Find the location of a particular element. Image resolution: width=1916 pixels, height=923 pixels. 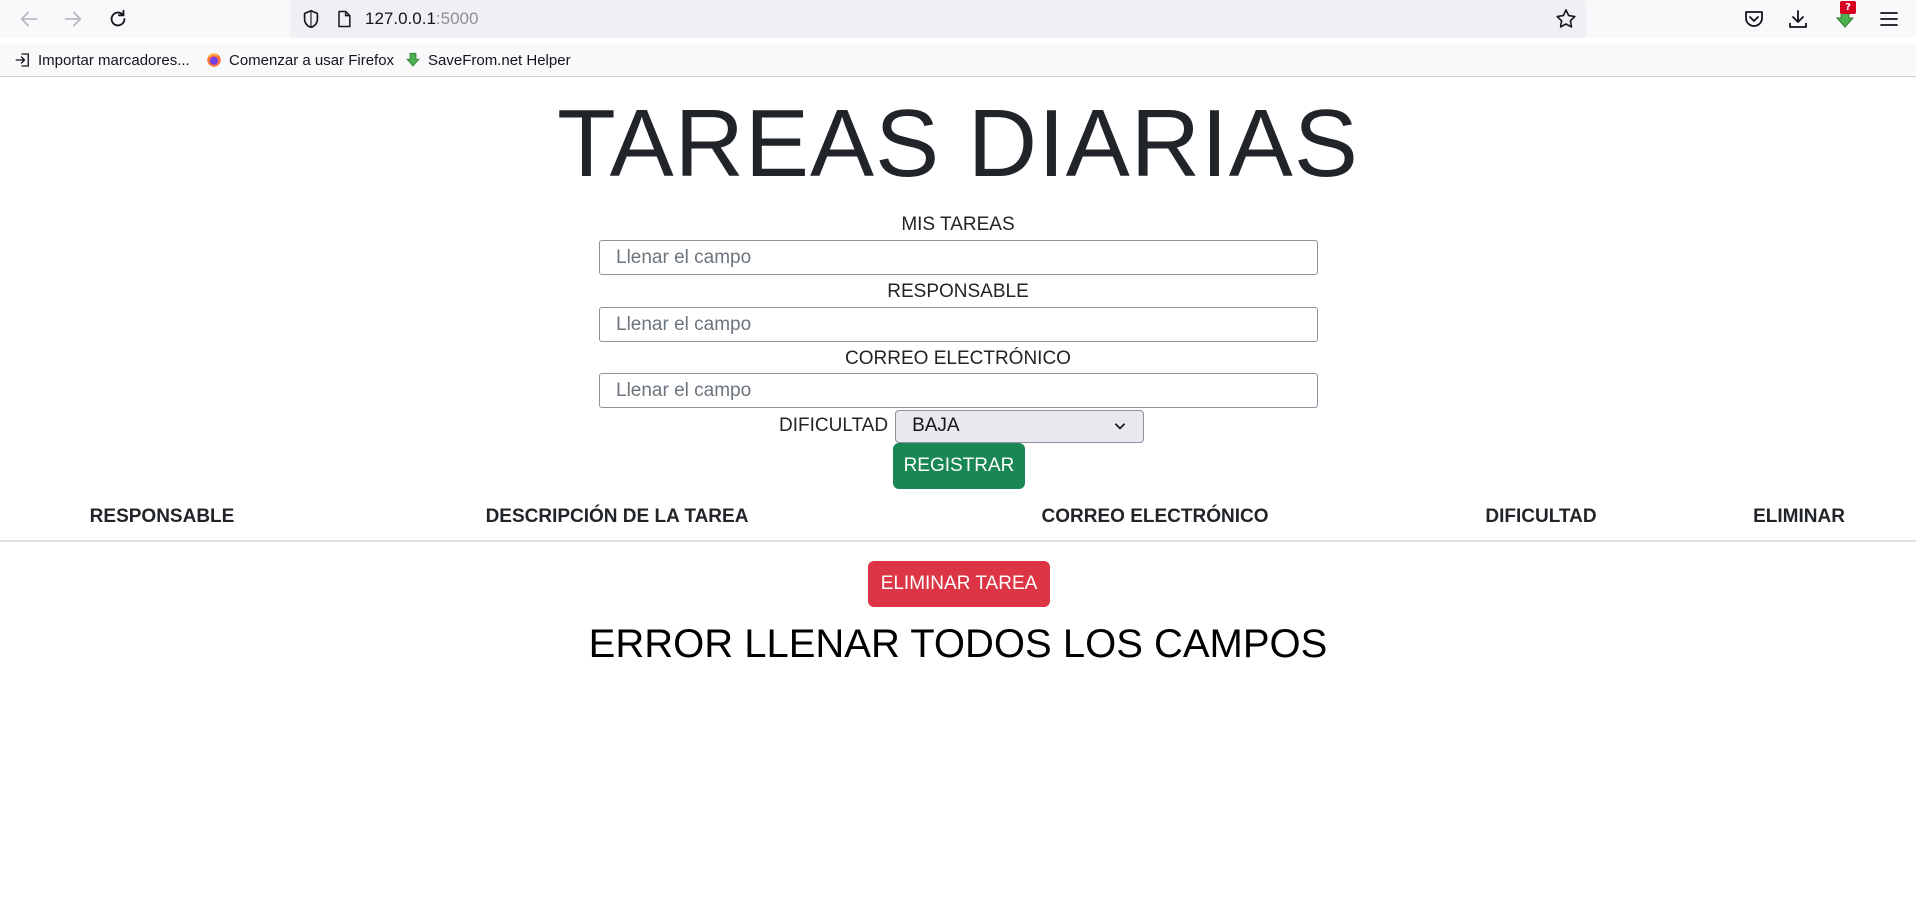

back-button is located at coordinates (29, 19).